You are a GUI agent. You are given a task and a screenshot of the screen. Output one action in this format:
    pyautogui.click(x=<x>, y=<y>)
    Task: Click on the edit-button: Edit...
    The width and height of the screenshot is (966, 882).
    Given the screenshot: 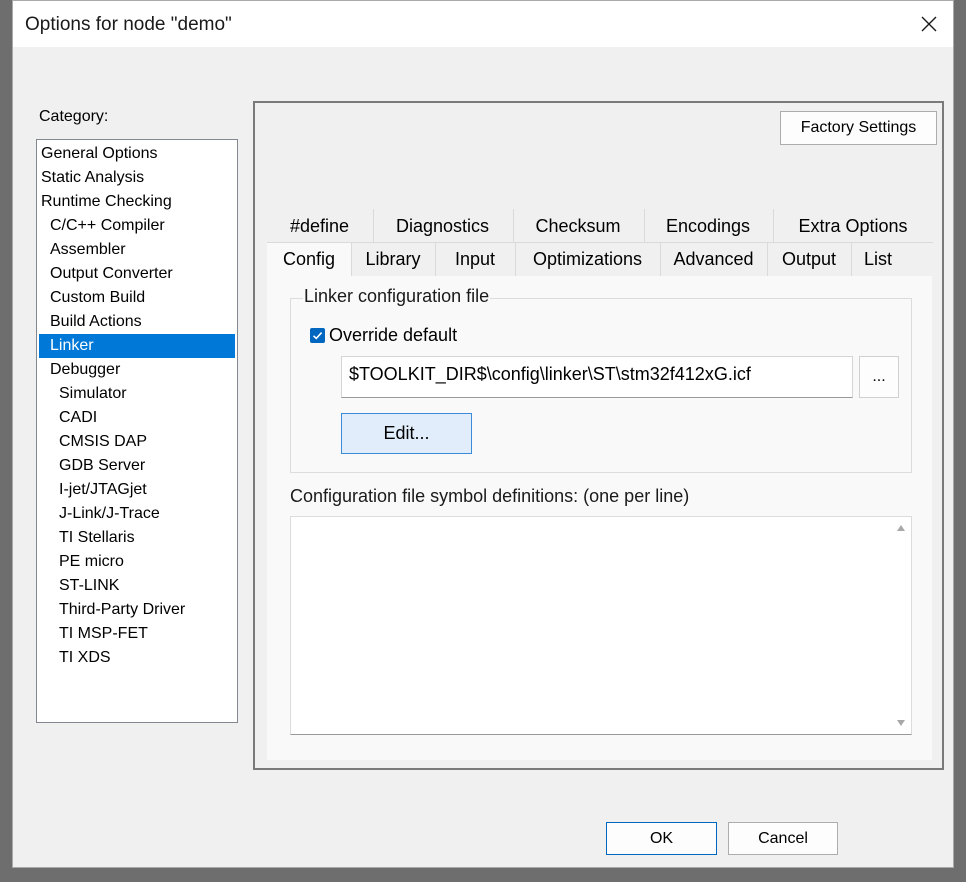 What is the action you would take?
    pyautogui.click(x=406, y=433)
    